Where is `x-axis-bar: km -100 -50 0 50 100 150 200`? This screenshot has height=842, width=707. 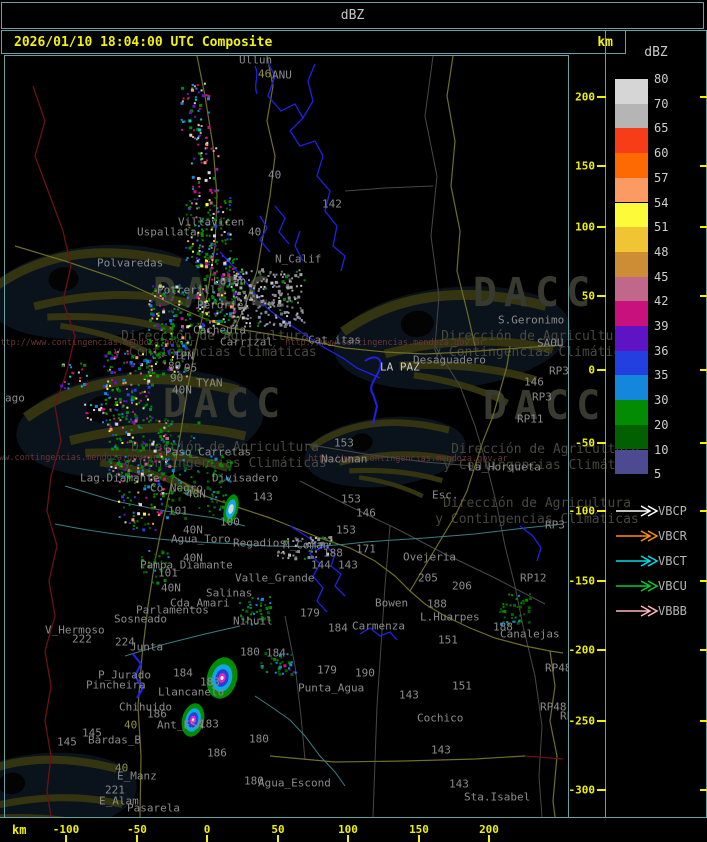
x-axis-bar: km -100 -50 0 50 100 150 200 is located at coordinates (353, 829).